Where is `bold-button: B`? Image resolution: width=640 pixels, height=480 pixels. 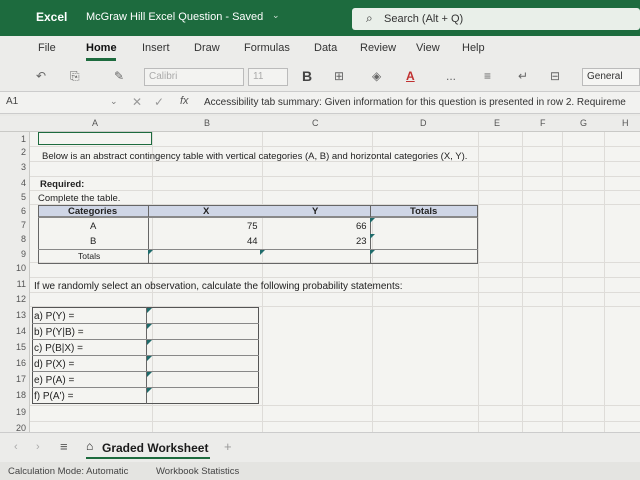 bold-button: B is located at coordinates (307, 76).